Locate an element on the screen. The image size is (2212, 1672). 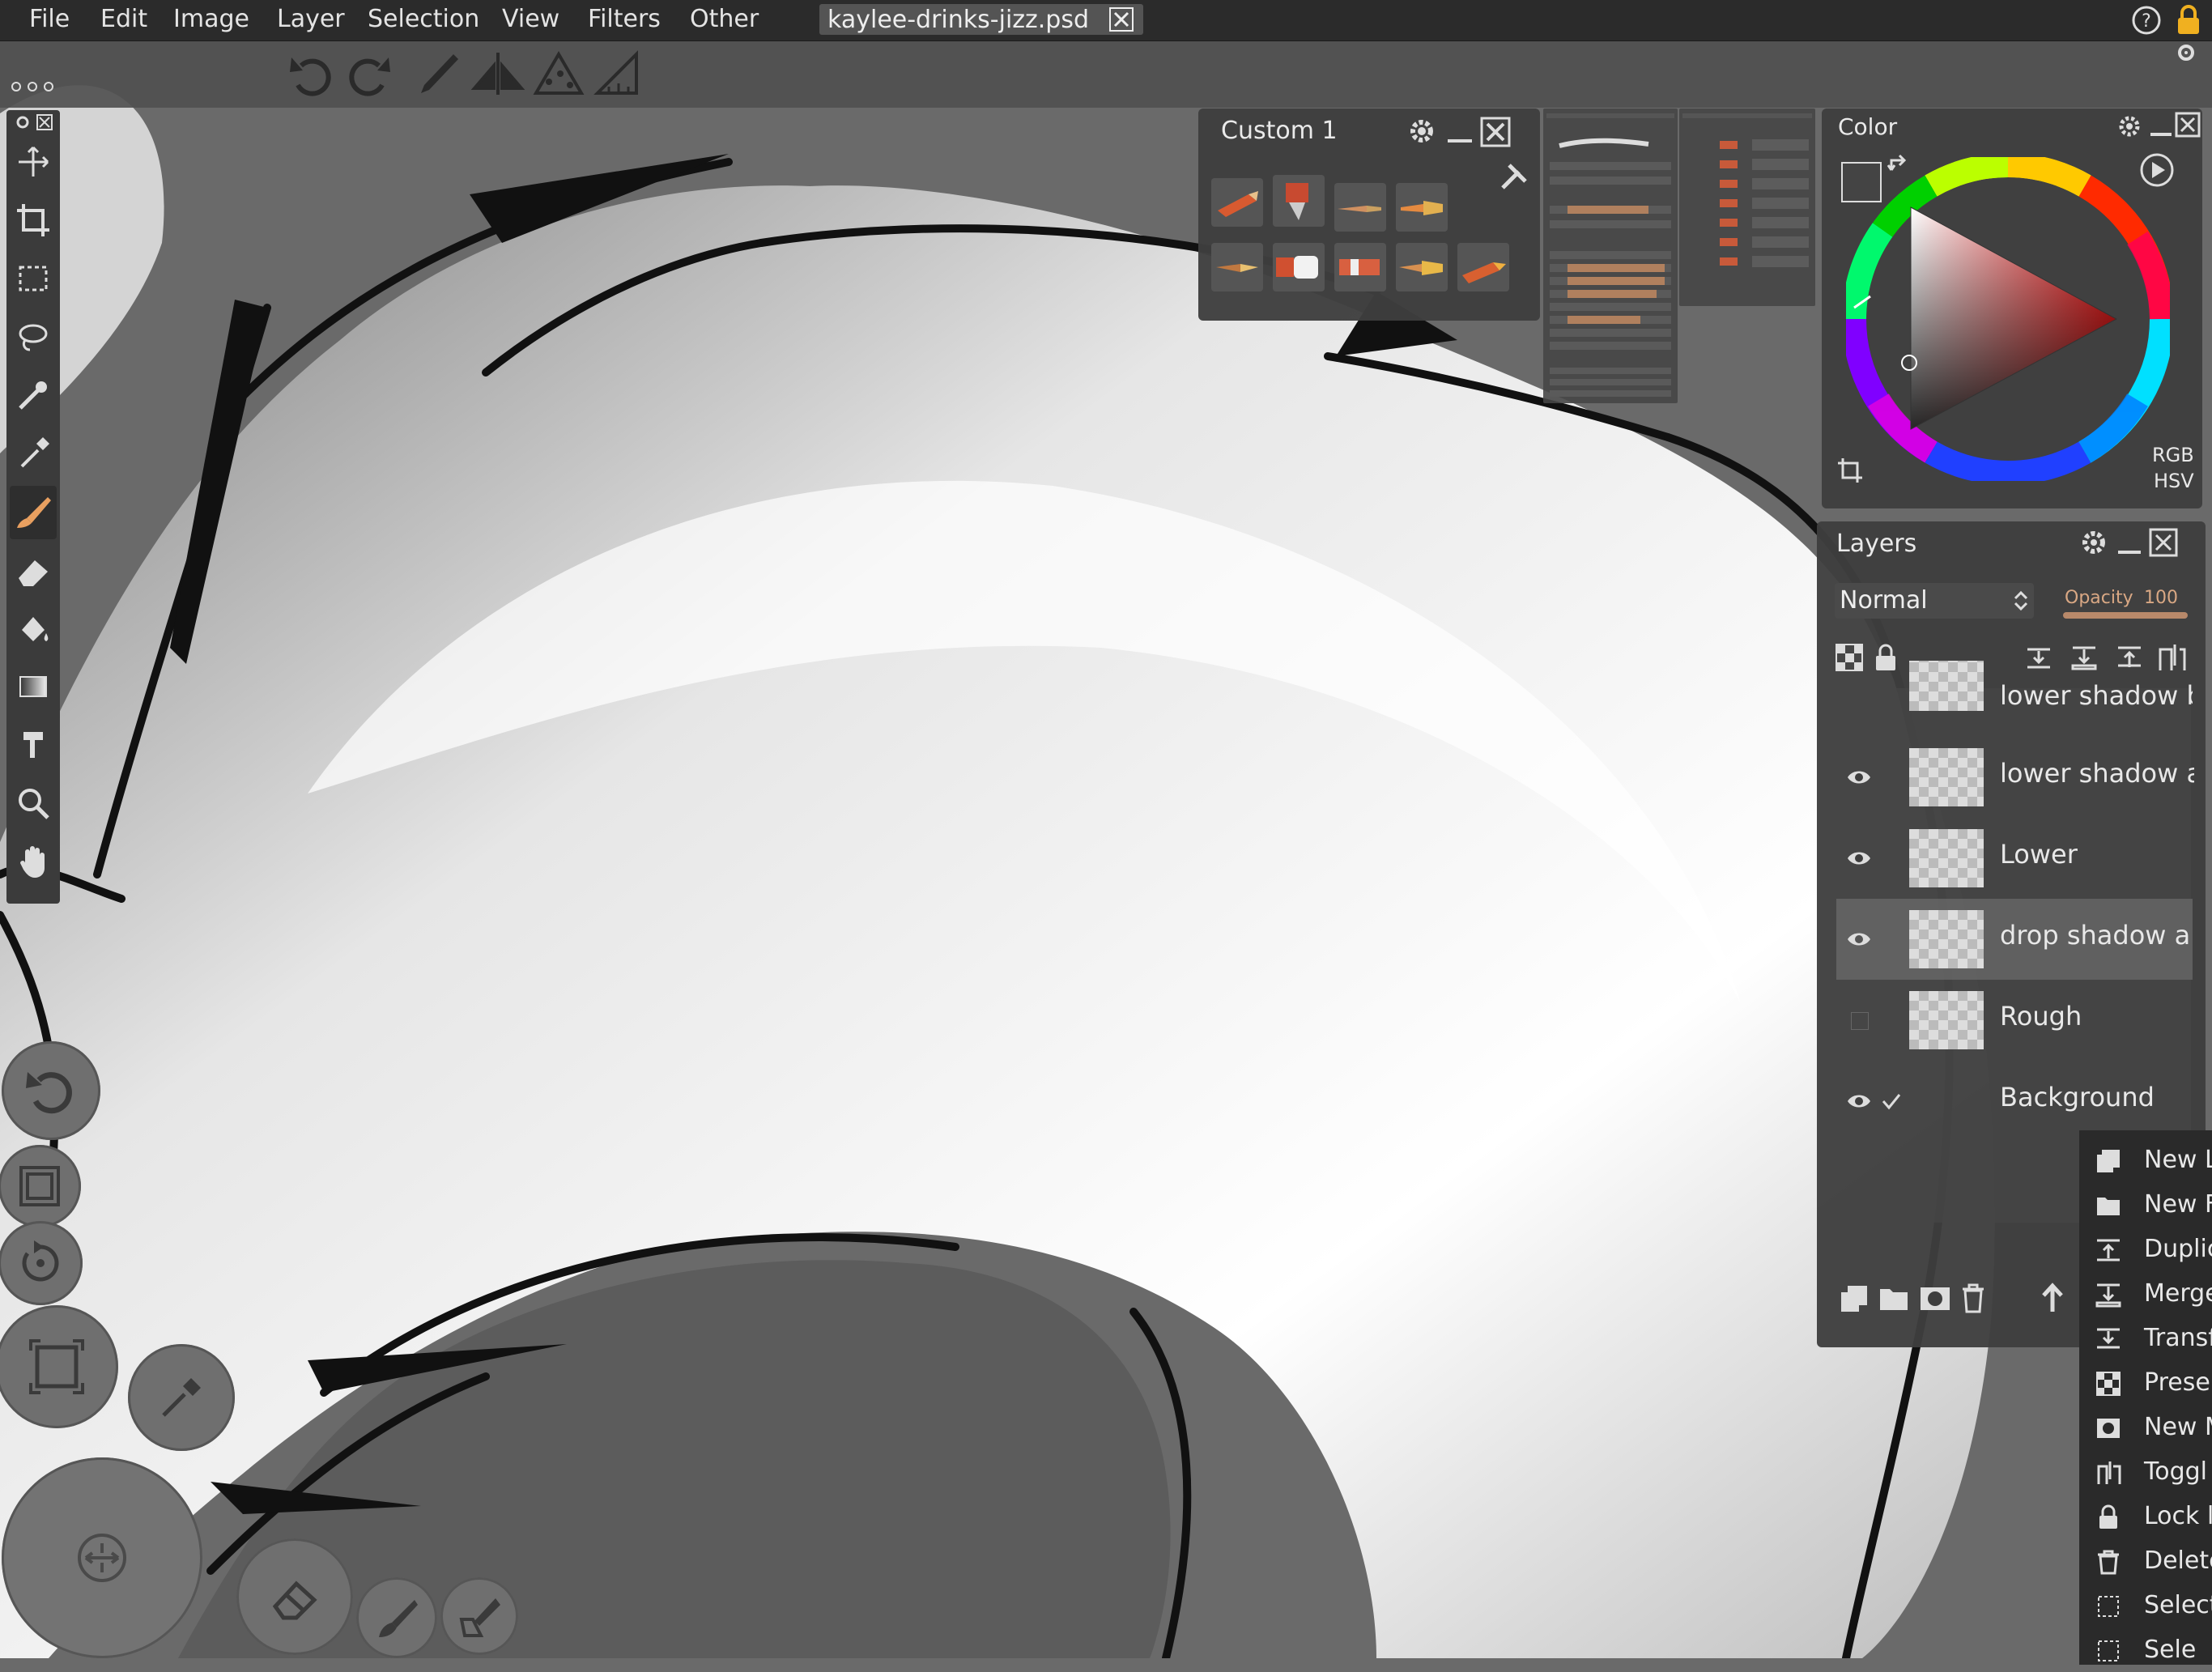
document-tab: kaylee-drinks-jizz.psd is located at coordinates (981, 19).